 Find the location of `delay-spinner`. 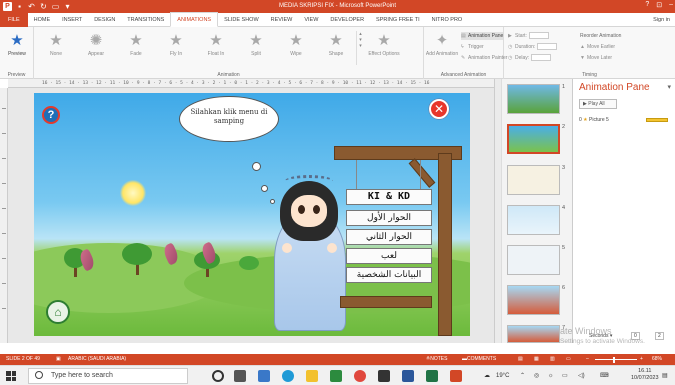

delay-spinner is located at coordinates (541, 58).